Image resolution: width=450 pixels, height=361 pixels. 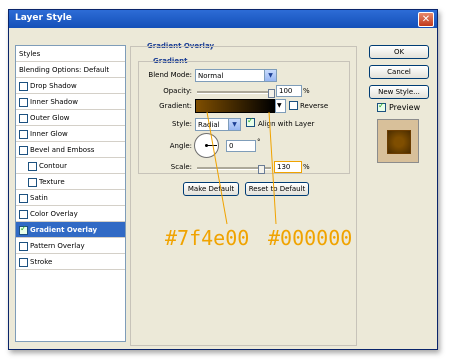 What do you see at coordinates (293, 105) in the screenshot?
I see `reverse-checkbox` at bounding box center [293, 105].